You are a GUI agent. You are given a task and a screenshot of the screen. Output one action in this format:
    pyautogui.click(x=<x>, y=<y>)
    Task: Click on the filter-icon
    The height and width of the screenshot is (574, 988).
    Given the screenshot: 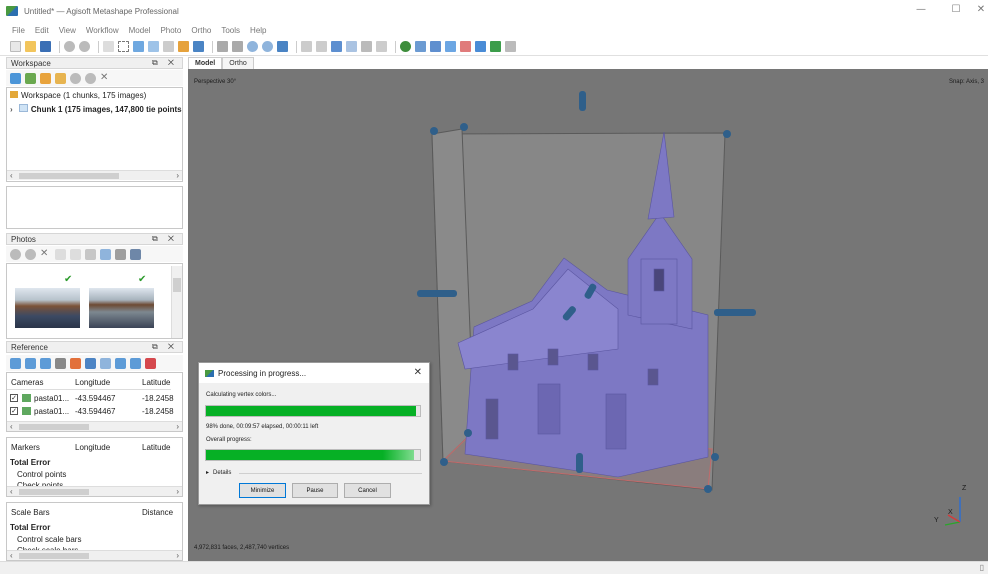 What is the action you would take?
    pyautogui.click(x=90, y=254)
    